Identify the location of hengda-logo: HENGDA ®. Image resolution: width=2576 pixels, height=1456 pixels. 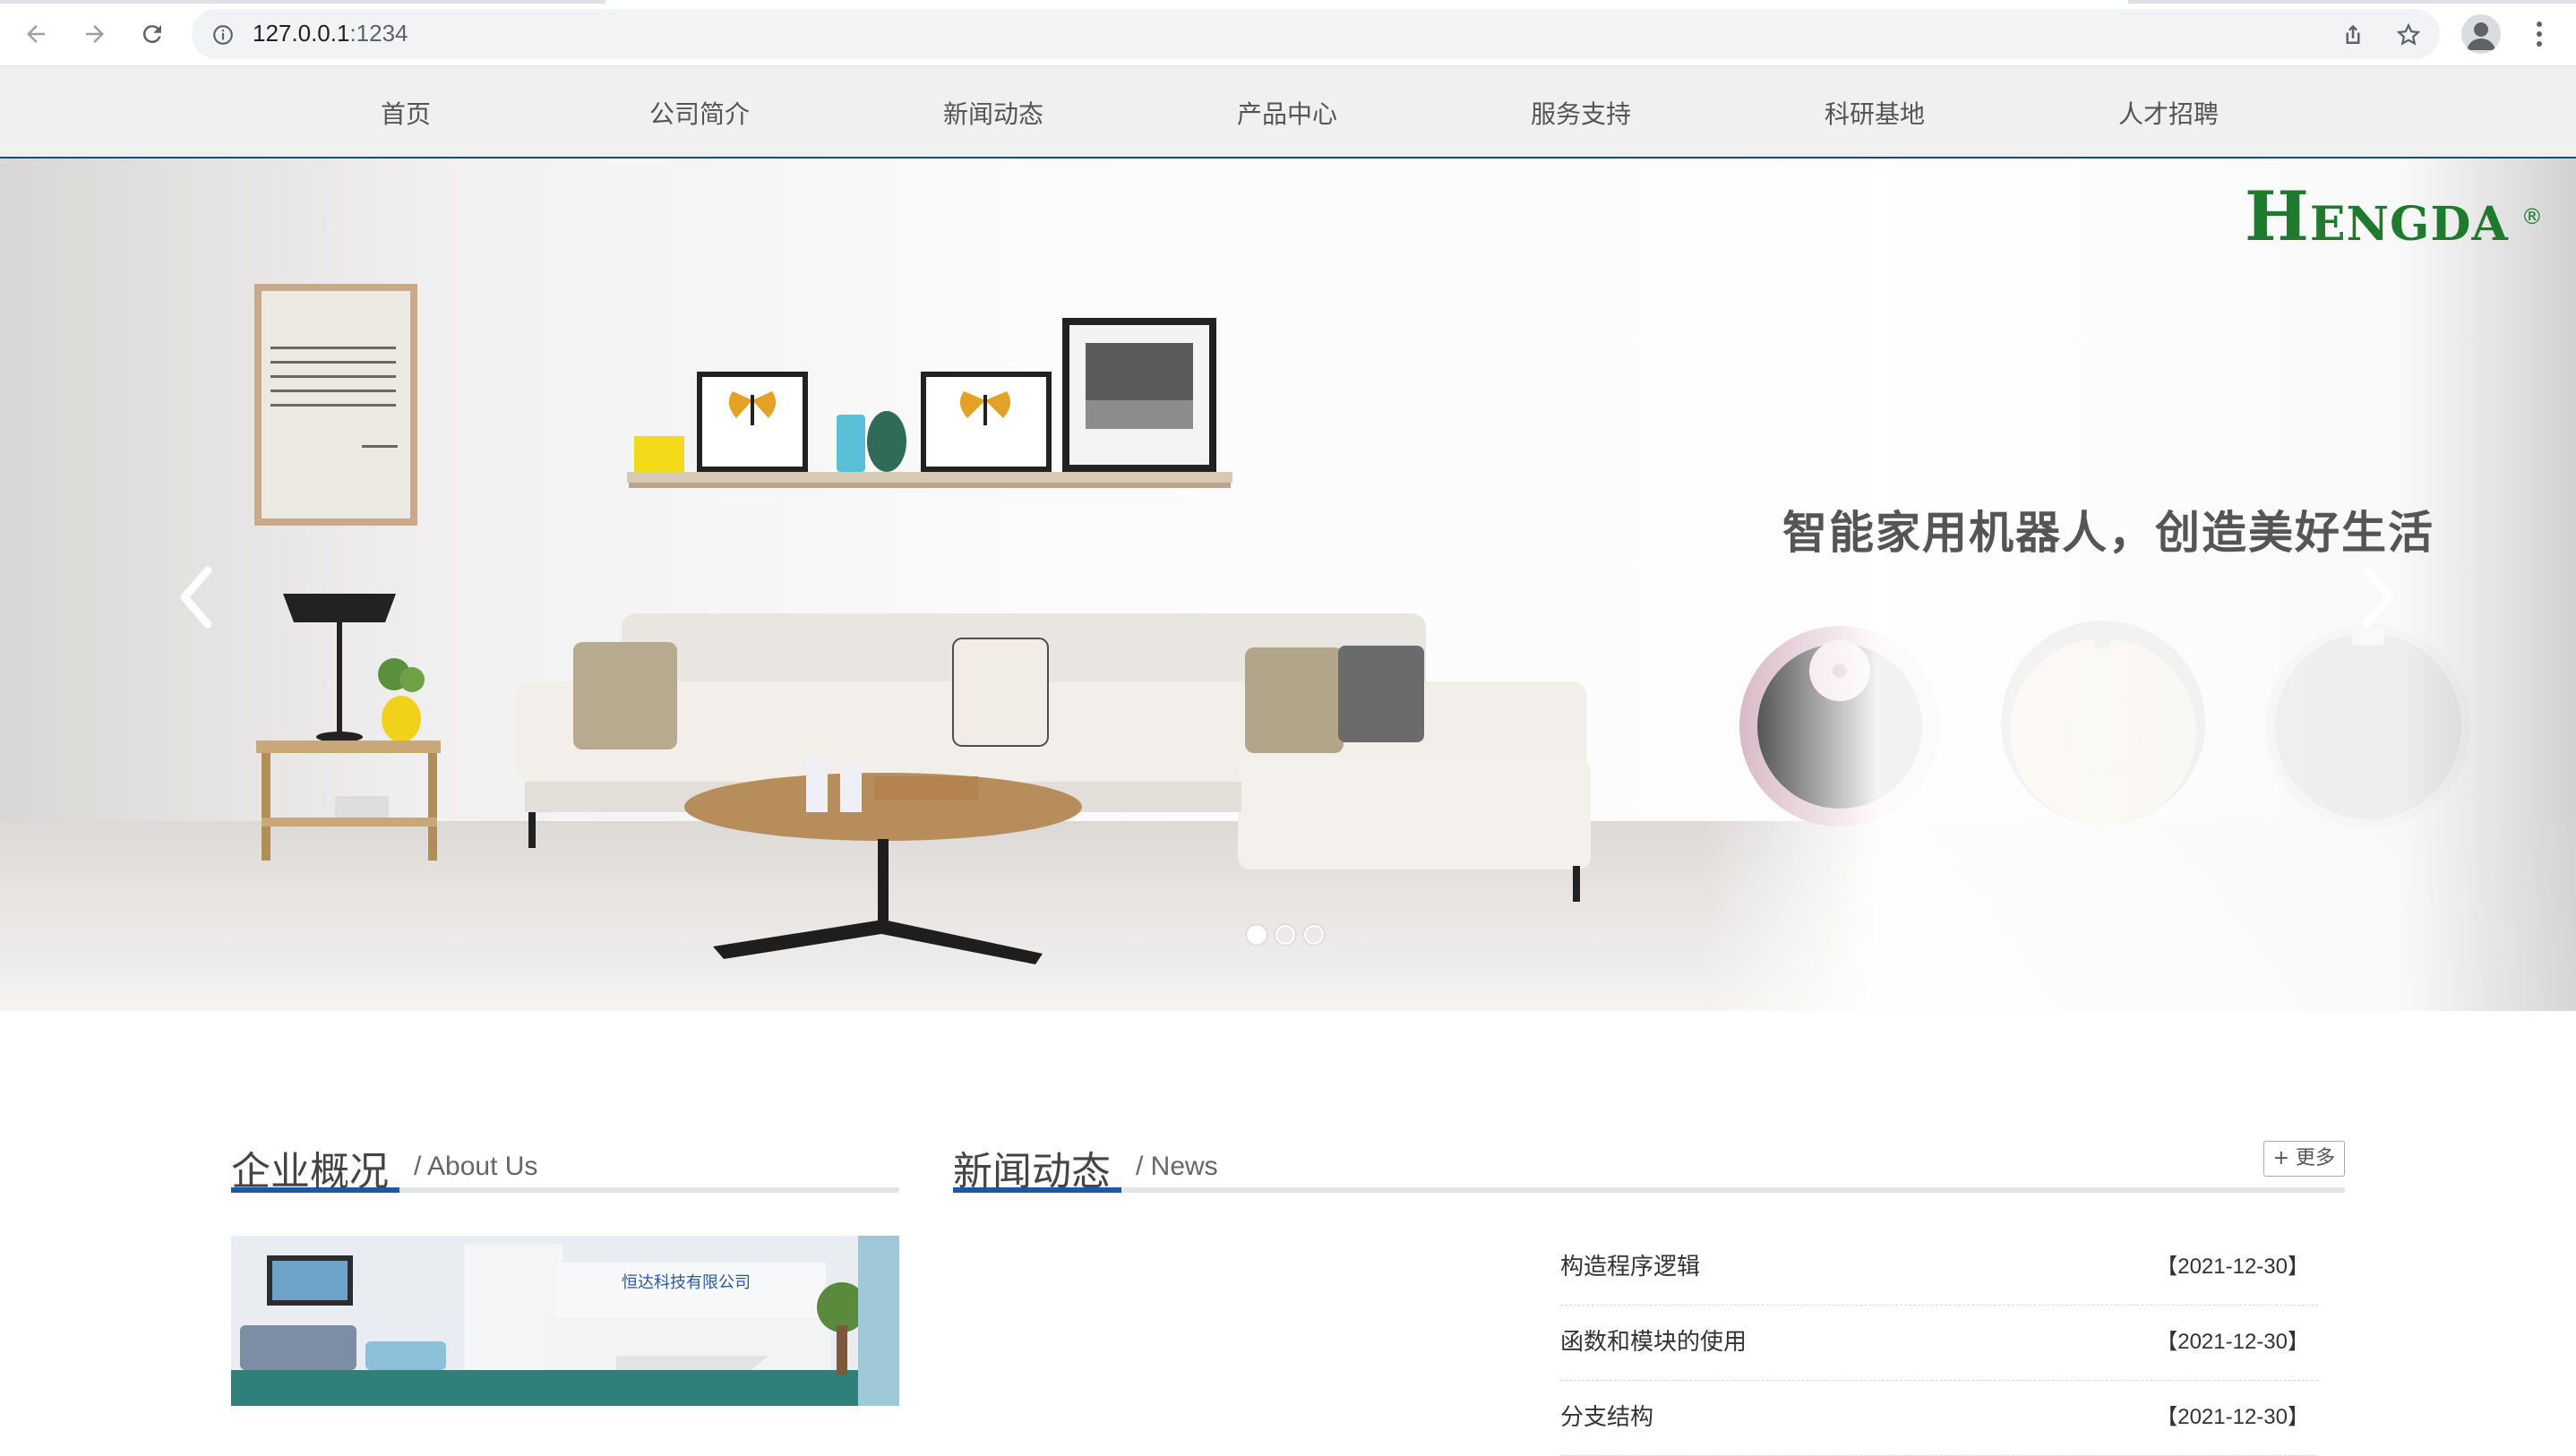
(2394, 216).